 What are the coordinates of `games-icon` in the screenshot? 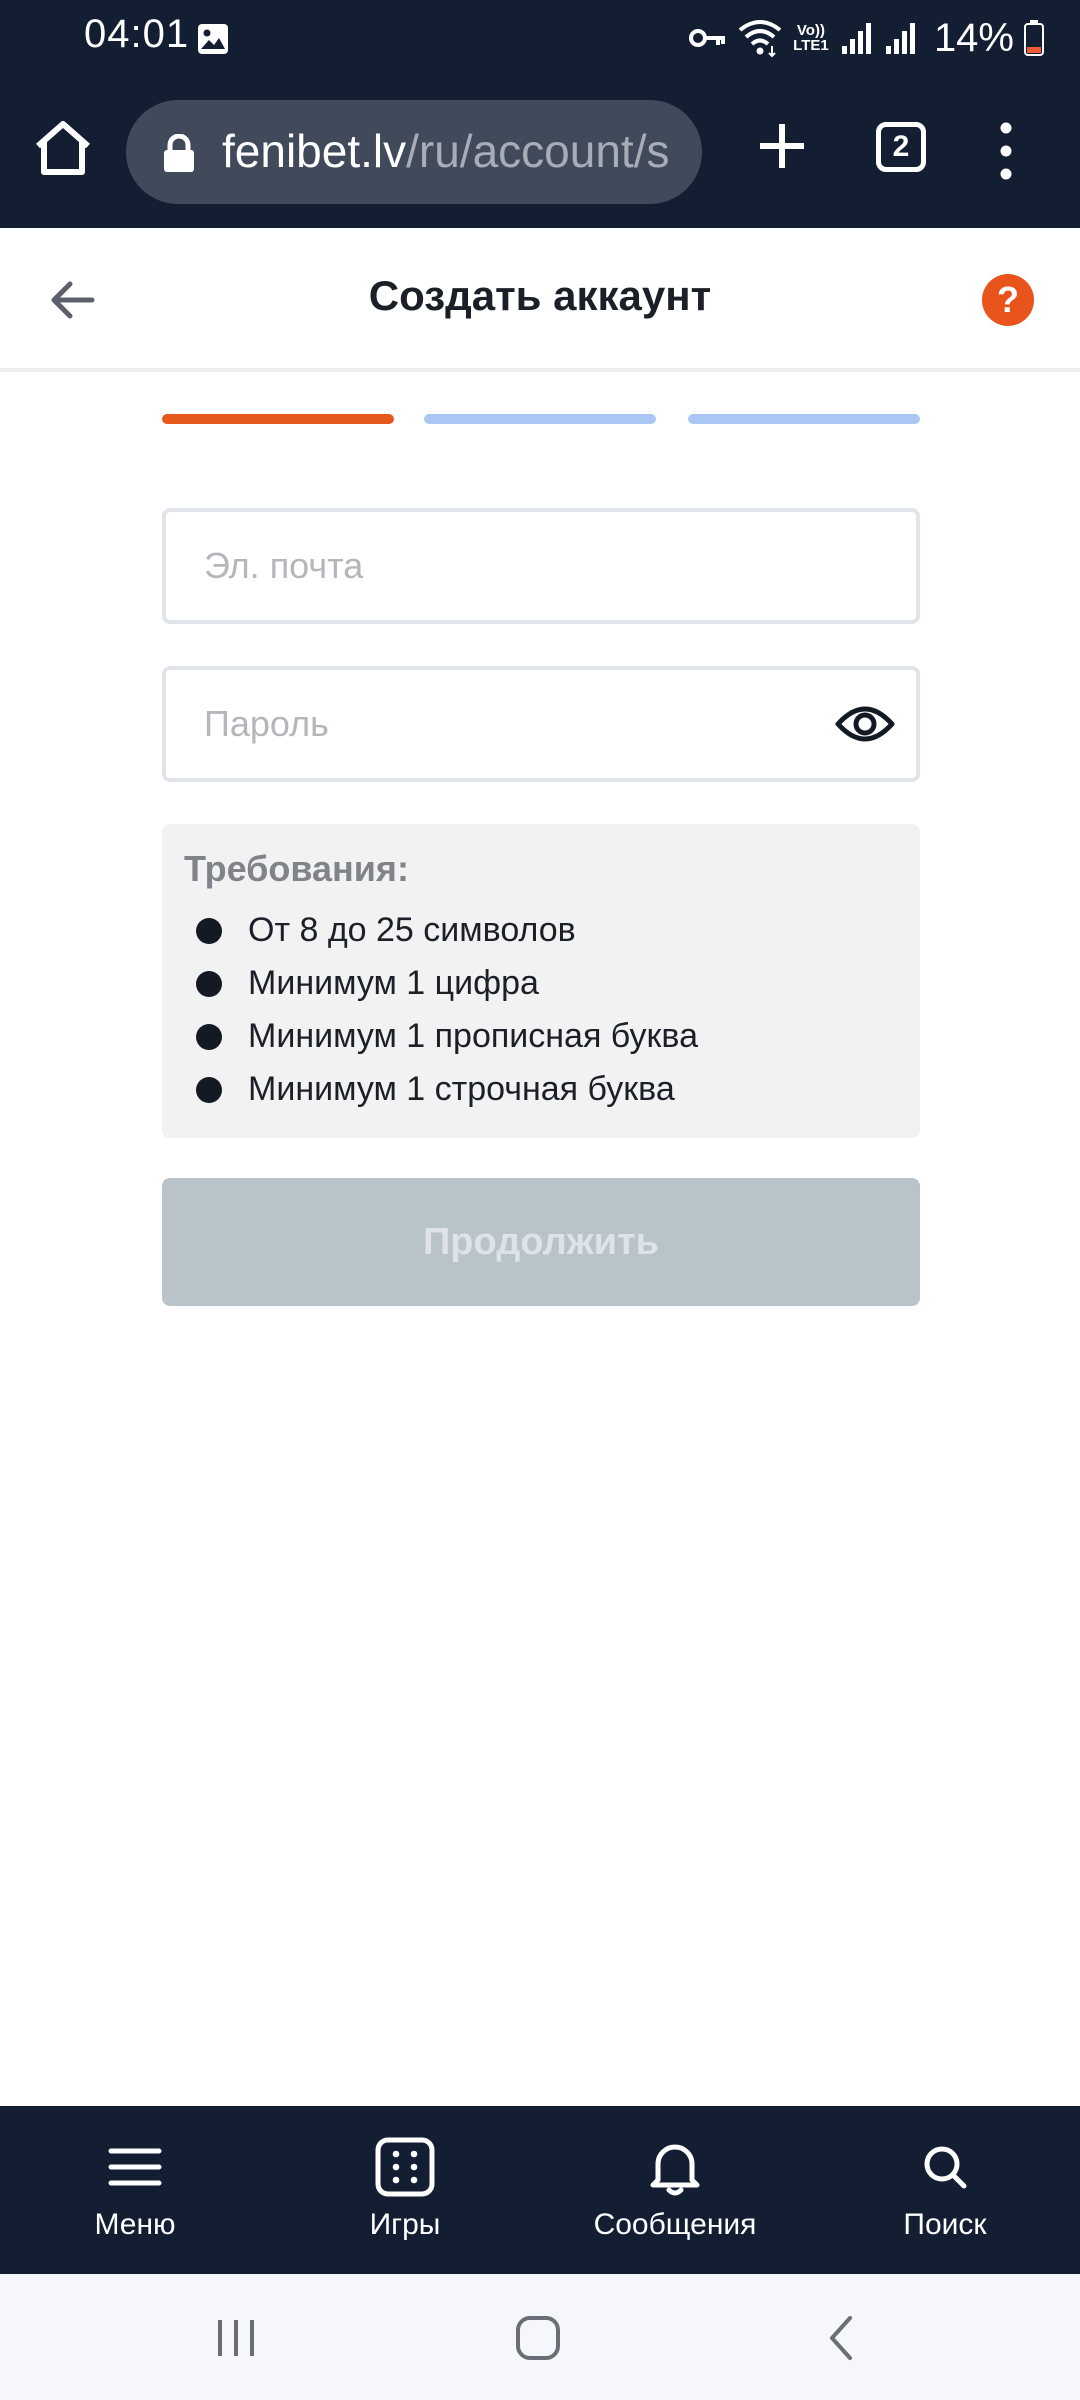 It's located at (405, 2167).